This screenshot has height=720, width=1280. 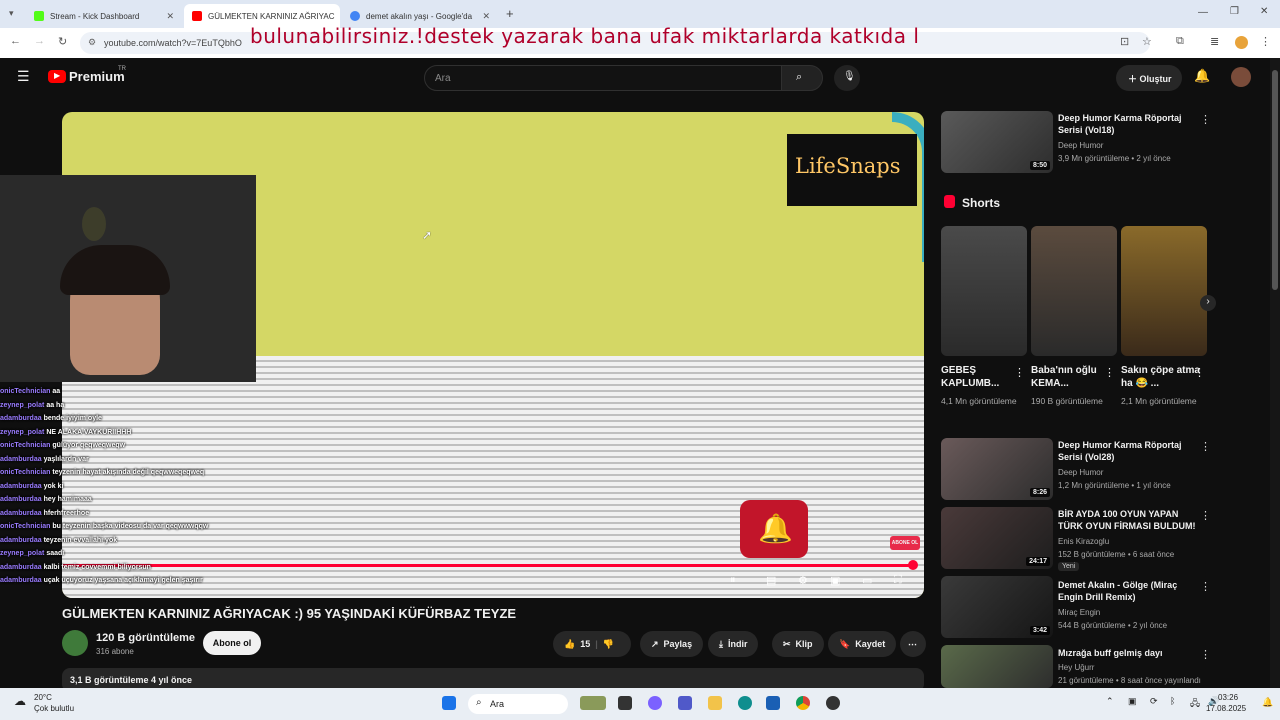 What do you see at coordinates (510, 13) in the screenshot?
I see `new-tab-icon: +` at bounding box center [510, 13].